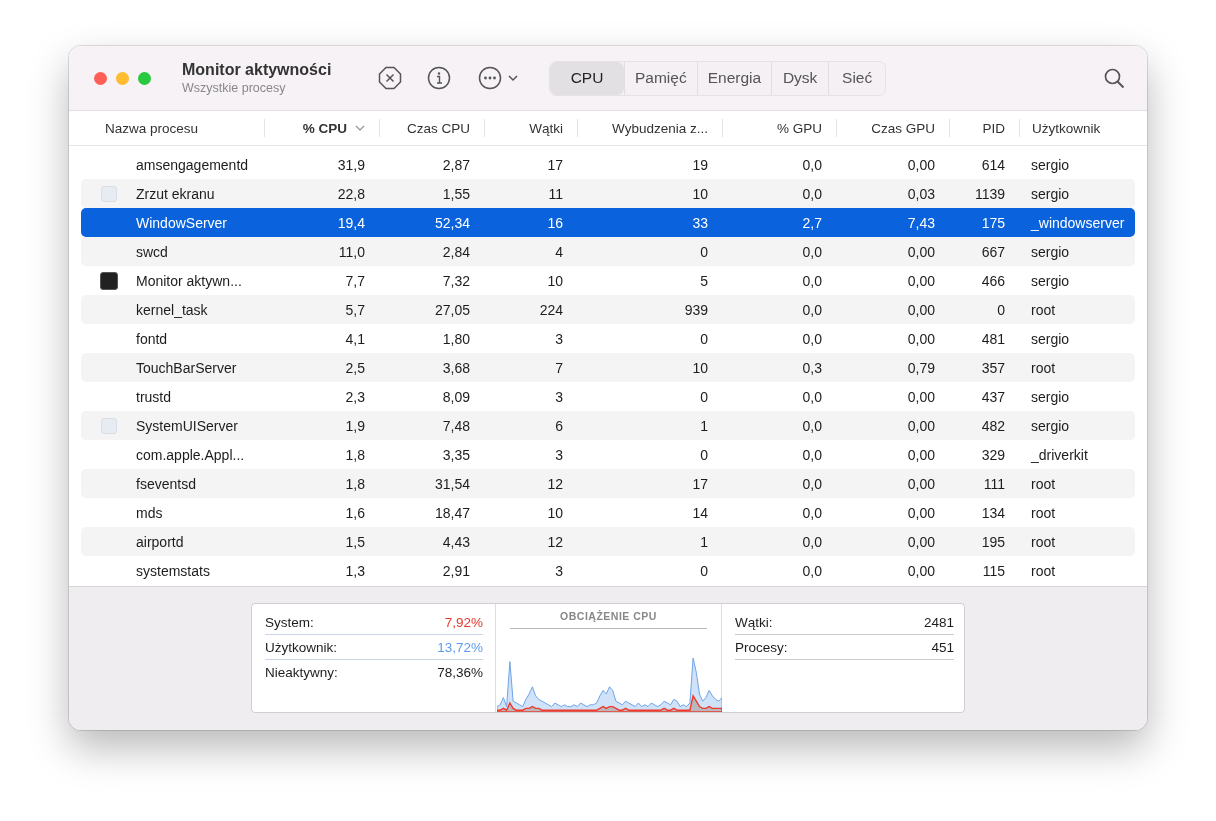 Image resolution: width=1216 pixels, height=821 pixels. What do you see at coordinates (1114, 78) in the screenshot?
I see `search-icon` at bounding box center [1114, 78].